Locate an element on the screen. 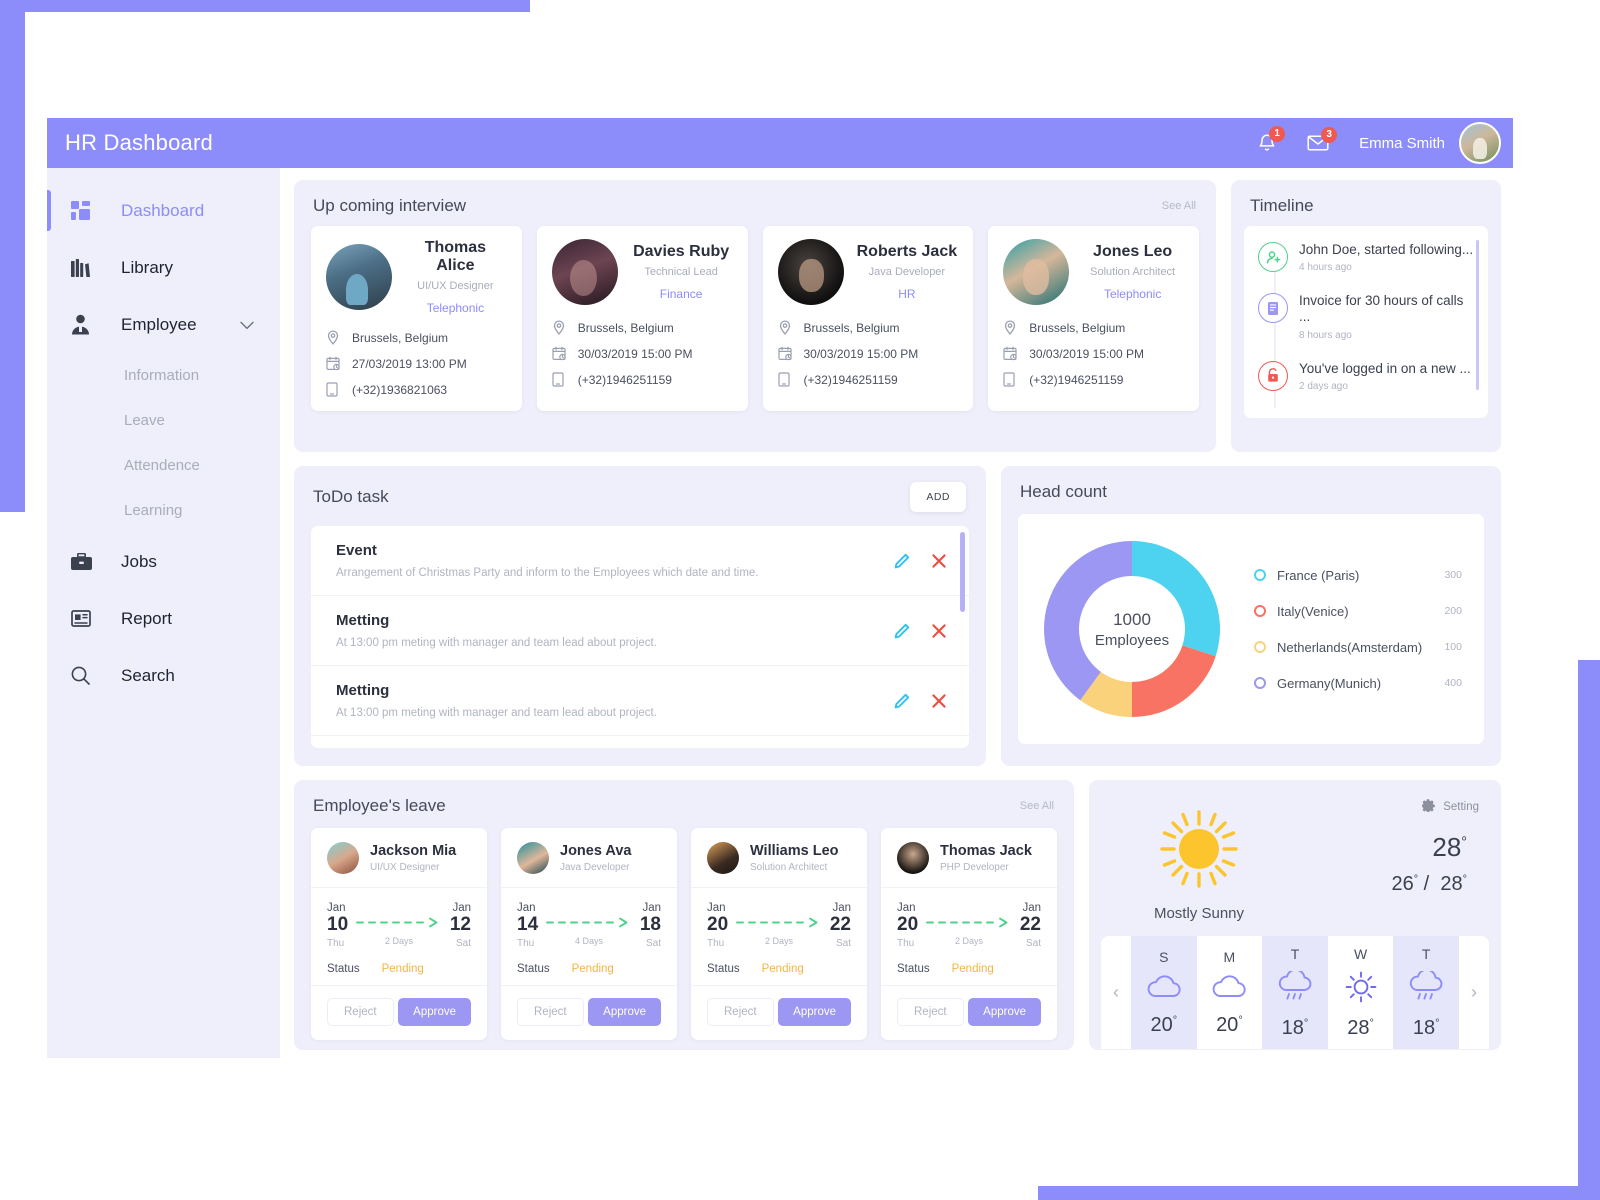 Image resolution: width=1600 pixels, height=1200 pixels. legend-item: Italy(Venice) 200 is located at coordinates (1362, 611).